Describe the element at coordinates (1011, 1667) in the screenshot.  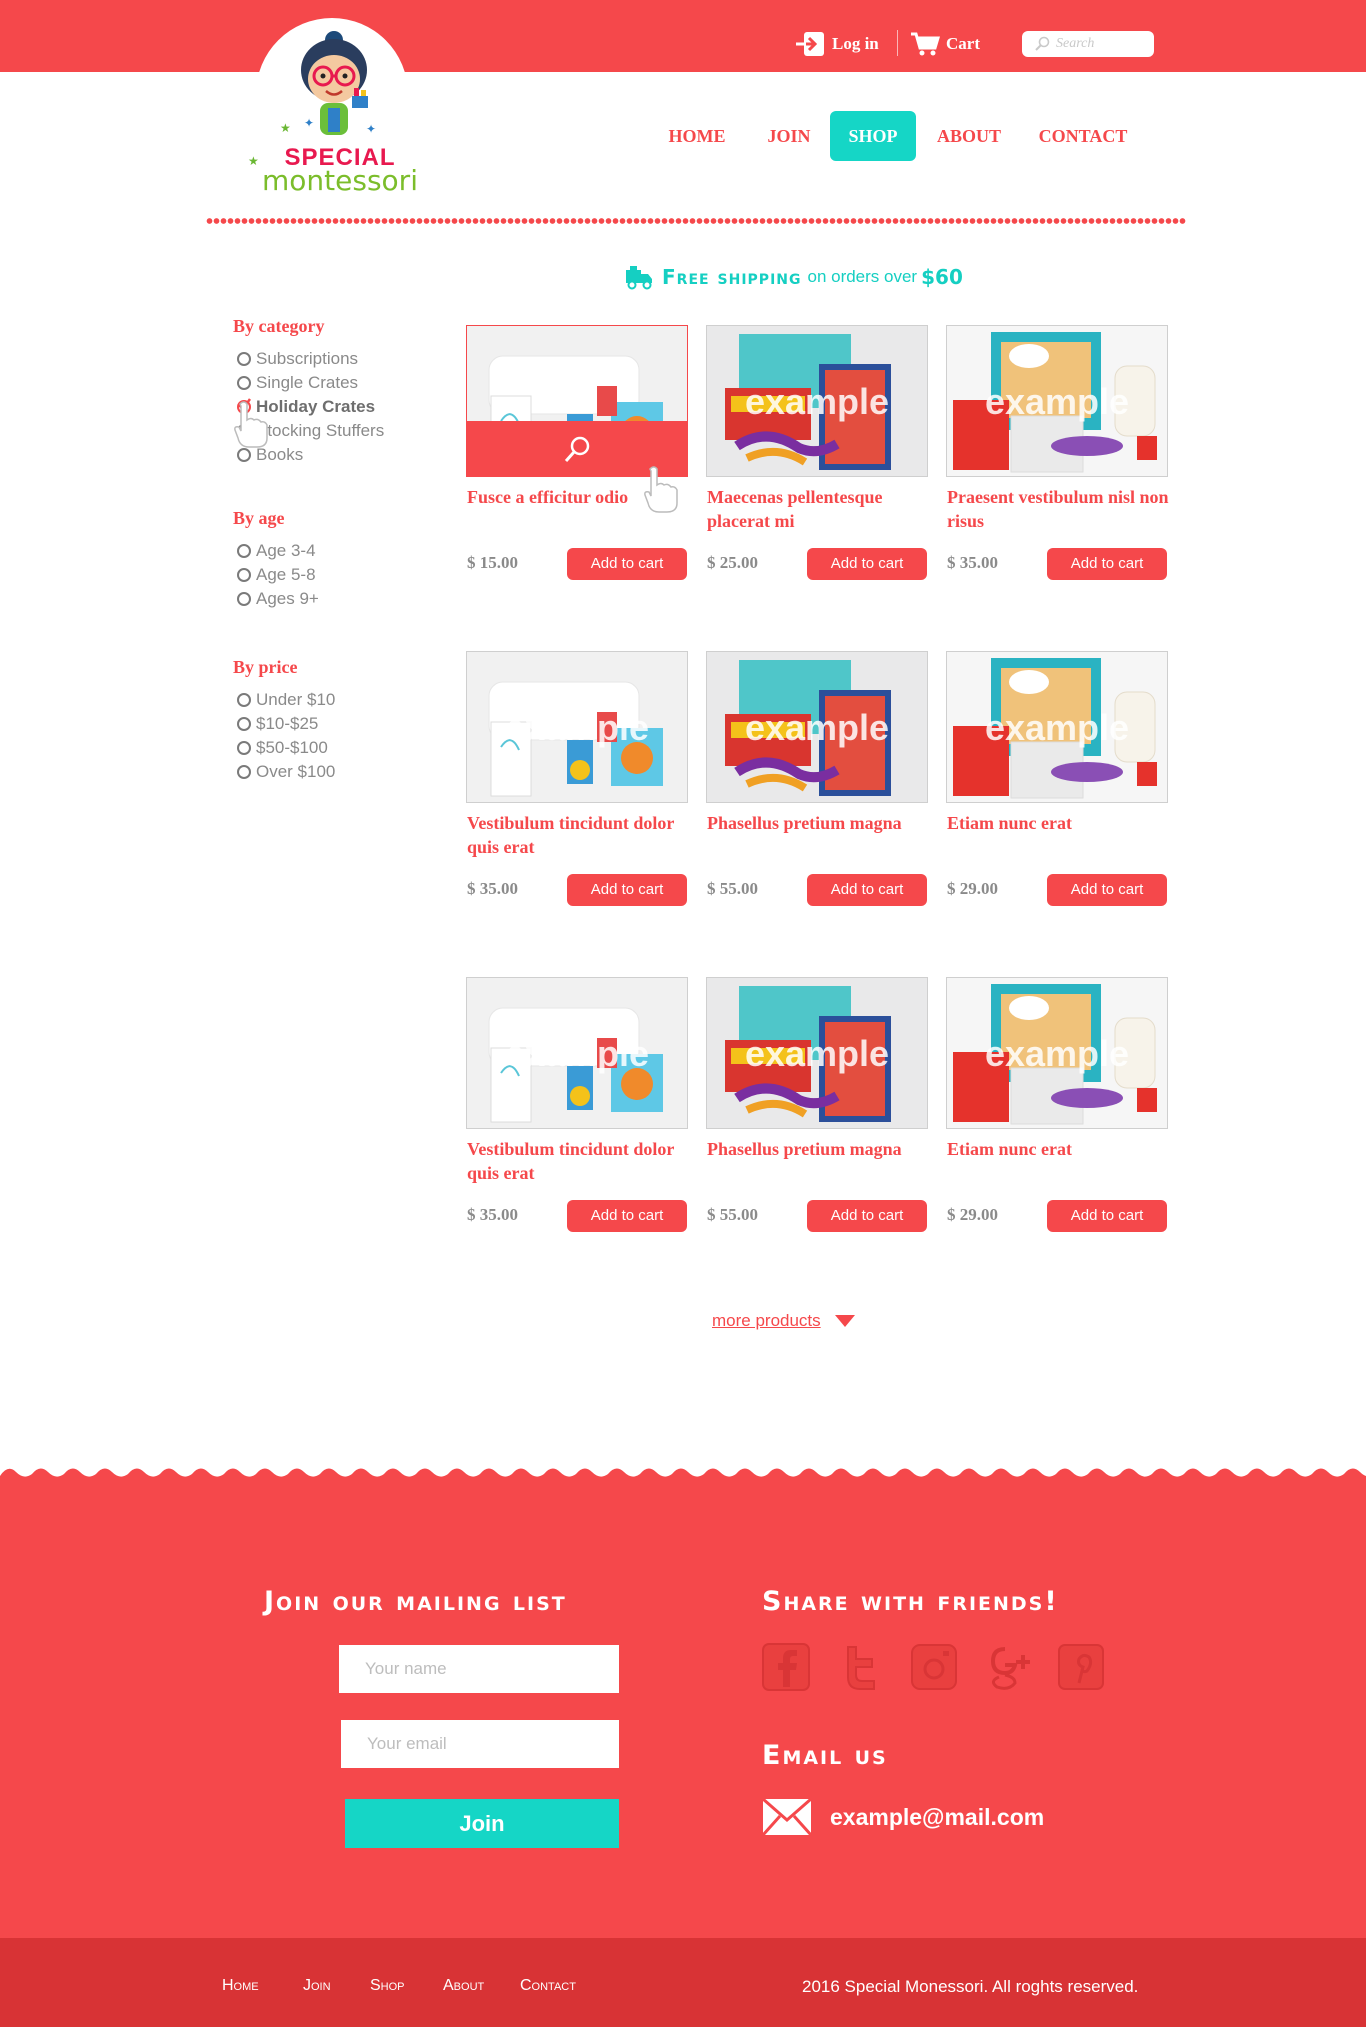
I see `google-plus-icon` at that location.